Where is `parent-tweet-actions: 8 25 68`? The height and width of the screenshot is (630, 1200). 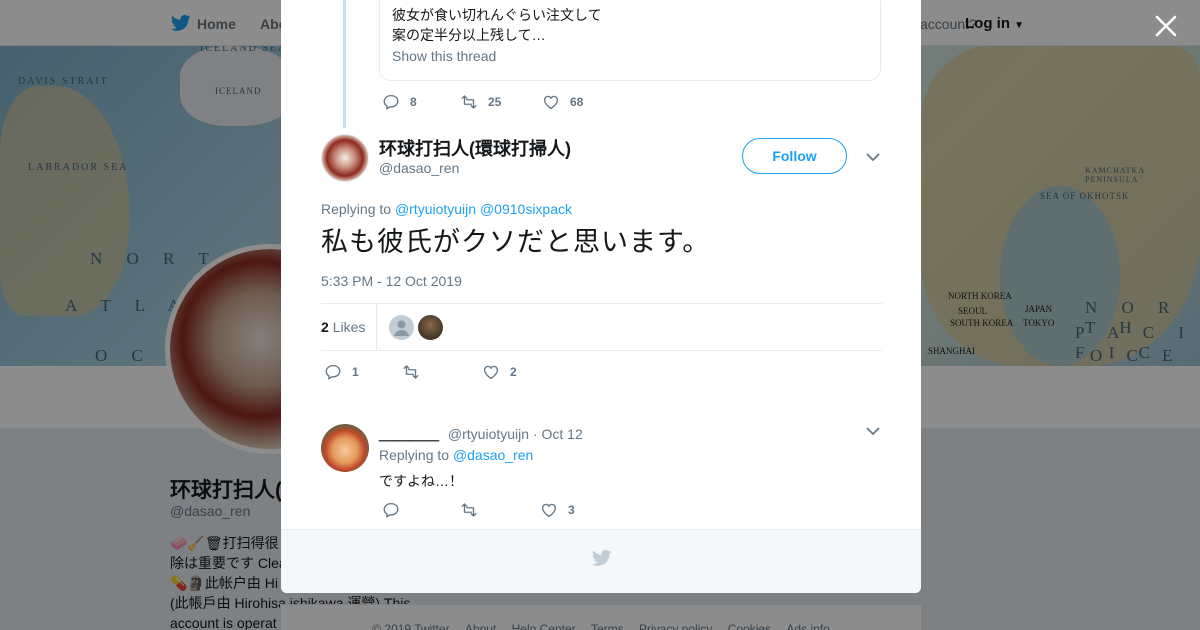 parent-tweet-actions: 8 25 68 is located at coordinates (482, 102).